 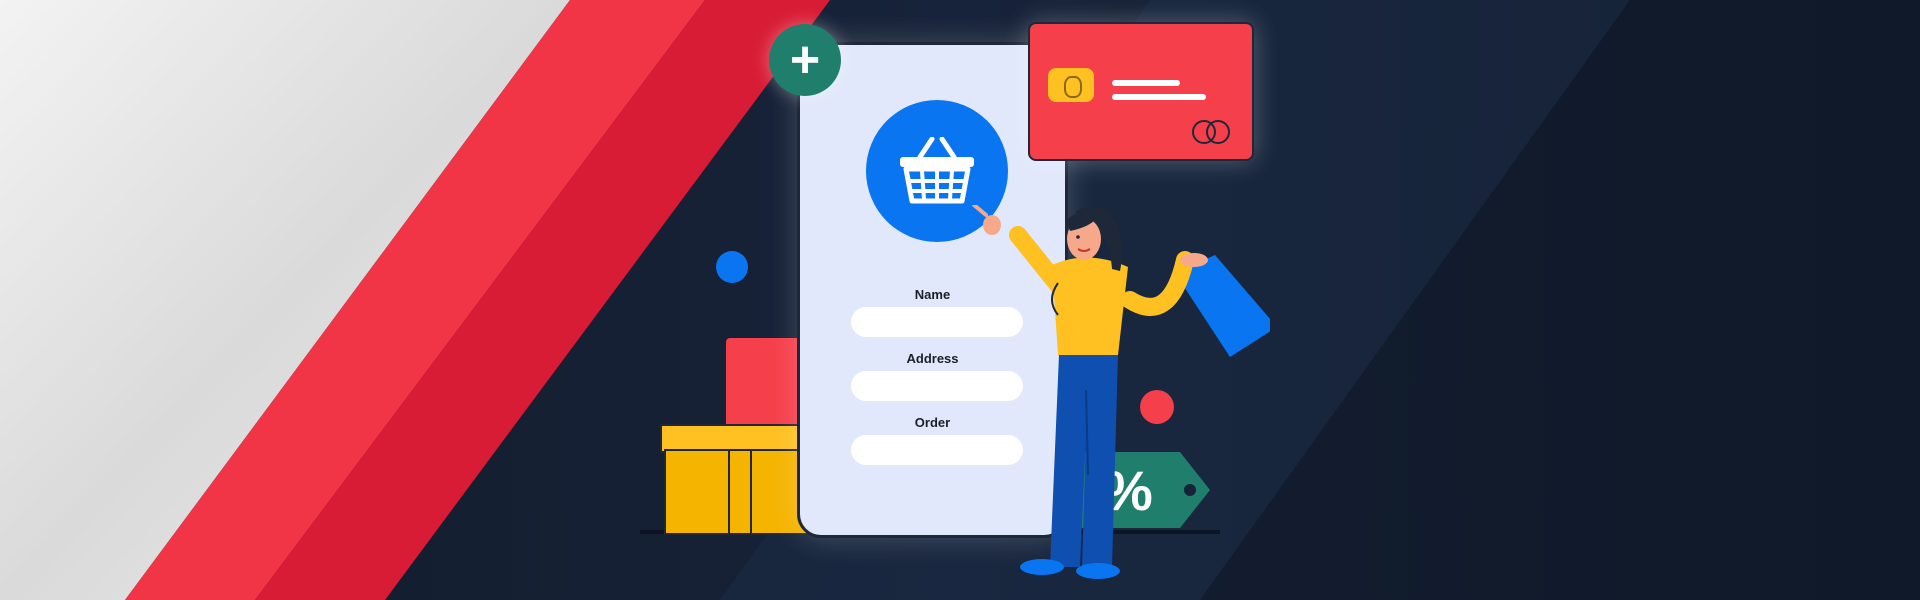 What do you see at coordinates (1121, 392) in the screenshot?
I see `woman-shopper-illustration` at bounding box center [1121, 392].